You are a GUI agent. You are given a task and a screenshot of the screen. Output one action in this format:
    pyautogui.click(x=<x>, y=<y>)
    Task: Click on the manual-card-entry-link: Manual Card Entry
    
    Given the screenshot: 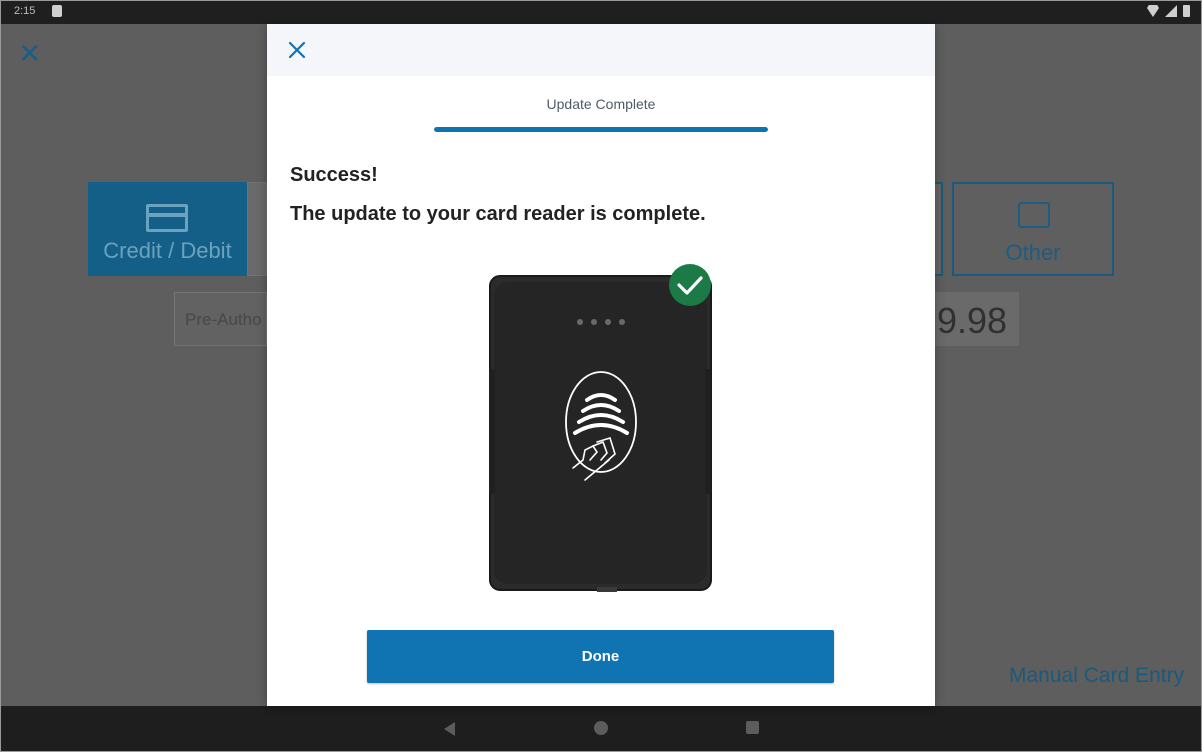 What is the action you would take?
    pyautogui.click(x=1097, y=675)
    